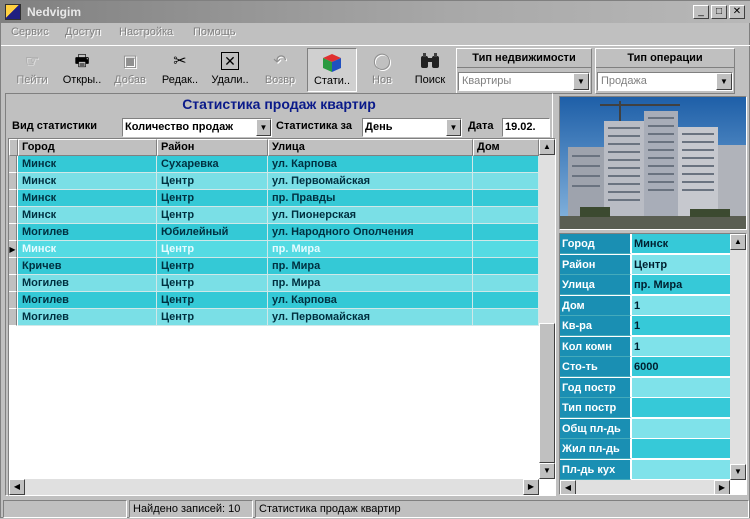  I want to click on table-row: Минск Сухаревка ул. Карпова, so click(275, 164).